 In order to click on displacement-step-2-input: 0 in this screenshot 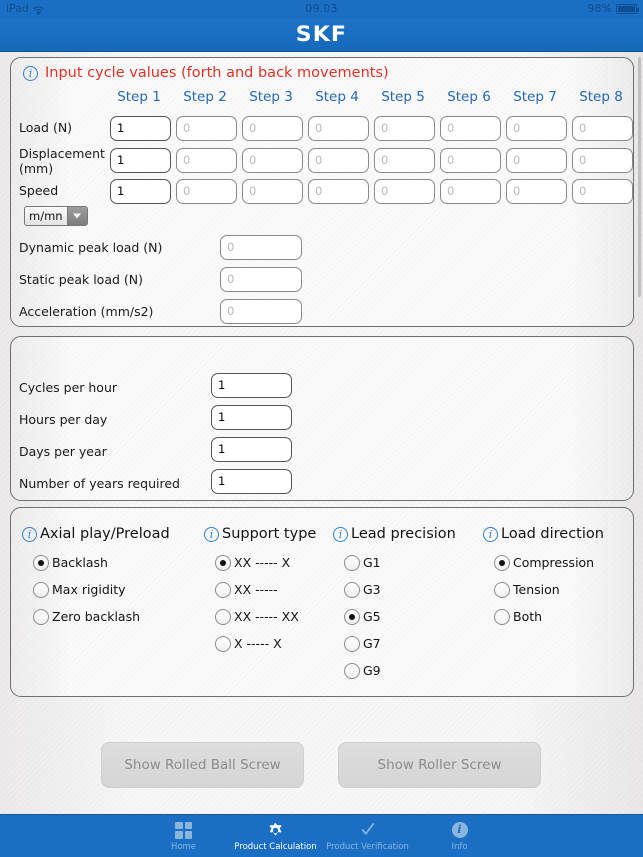, I will do `click(206, 160)`.